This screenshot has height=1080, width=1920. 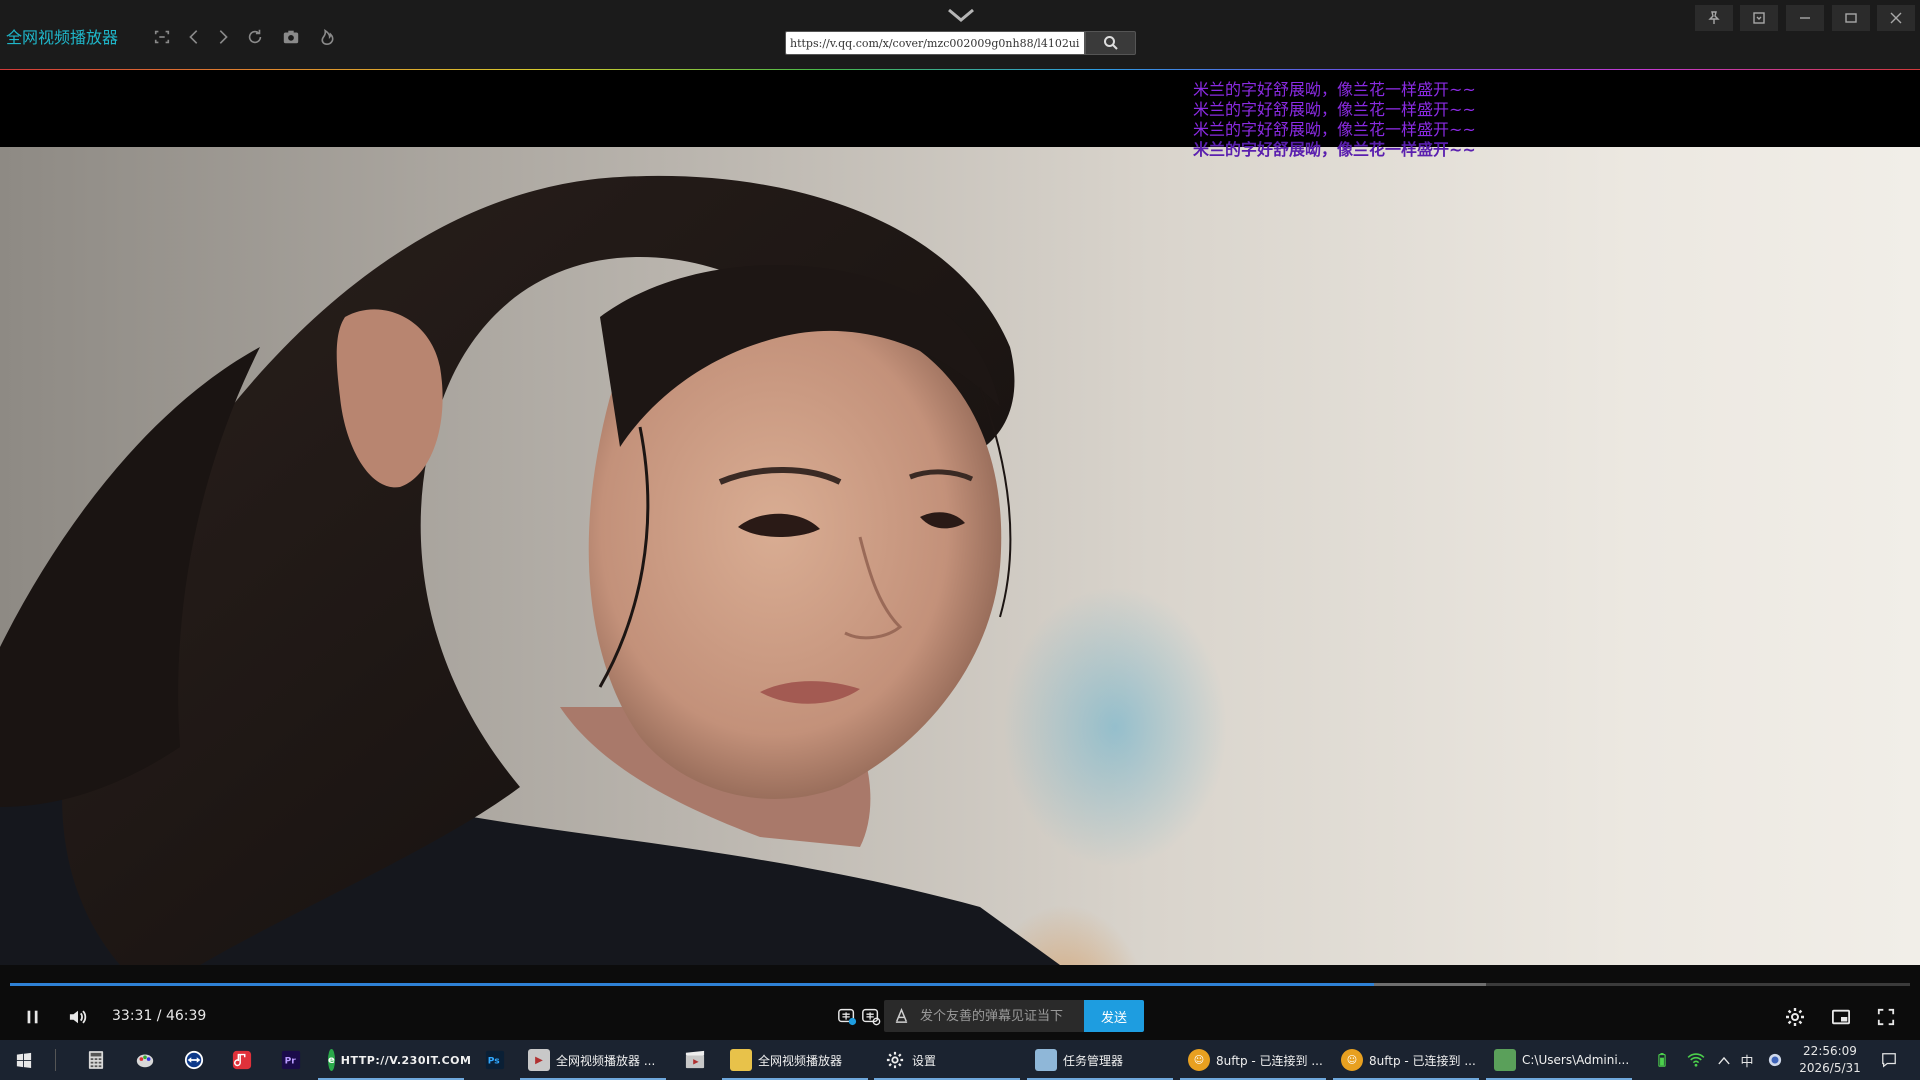 I want to click on fullscreen-icon, so click(x=1886, y=1017).